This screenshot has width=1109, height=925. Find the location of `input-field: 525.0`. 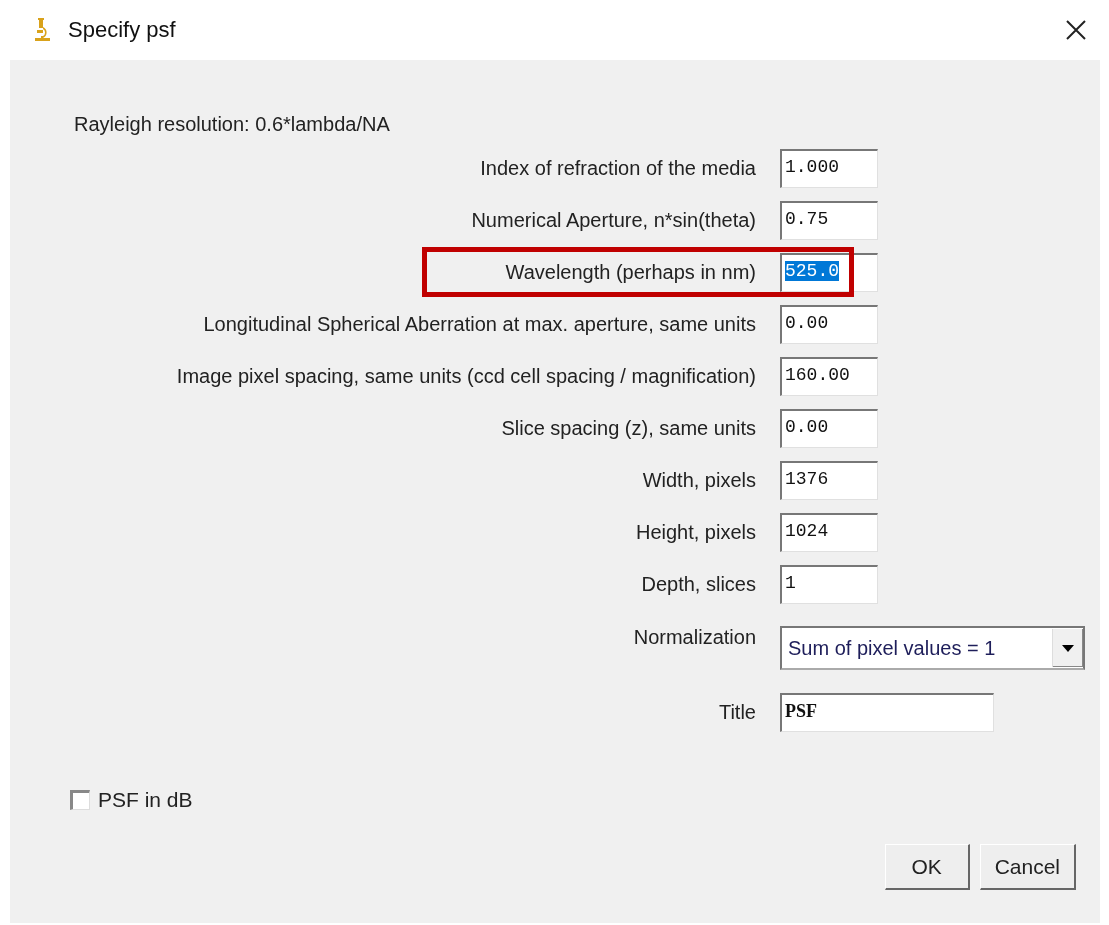

input-field: 525.0 is located at coordinates (829, 272).